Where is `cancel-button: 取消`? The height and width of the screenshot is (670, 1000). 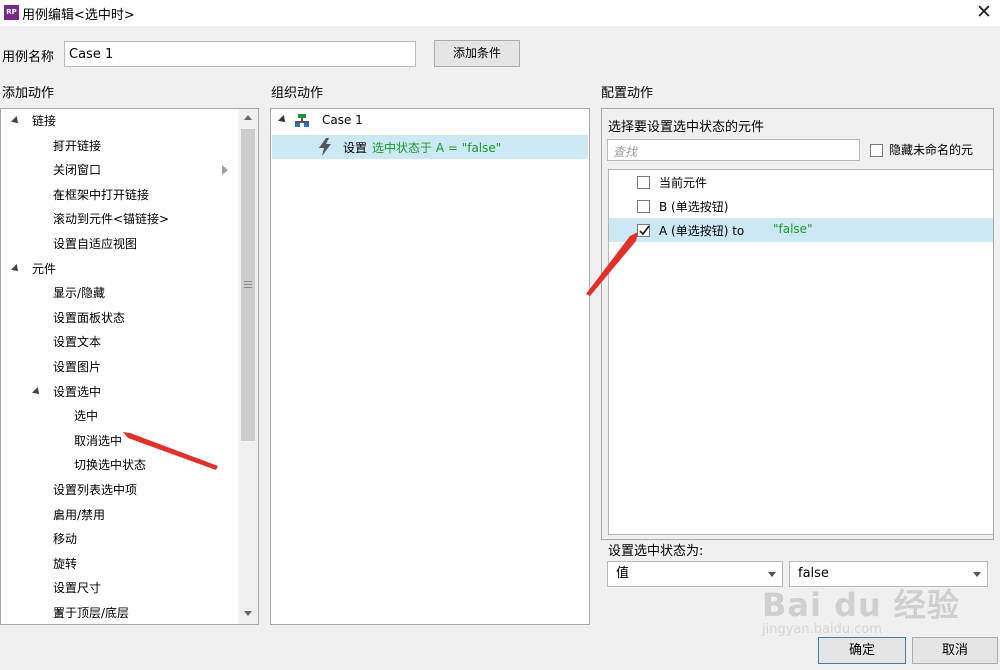 cancel-button: 取消 is located at coordinates (955, 650).